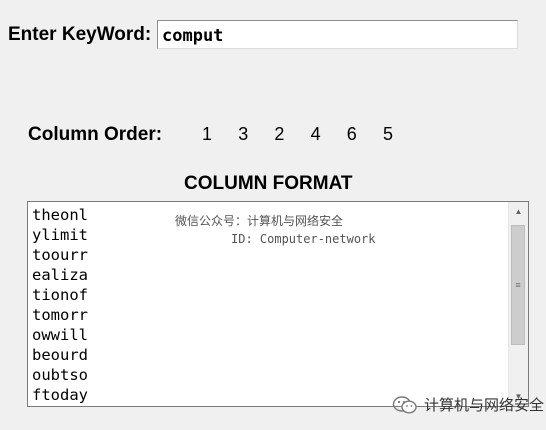 Image resolution: width=546 pixels, height=430 pixels. I want to click on column-order-value: 4, so click(315, 134).